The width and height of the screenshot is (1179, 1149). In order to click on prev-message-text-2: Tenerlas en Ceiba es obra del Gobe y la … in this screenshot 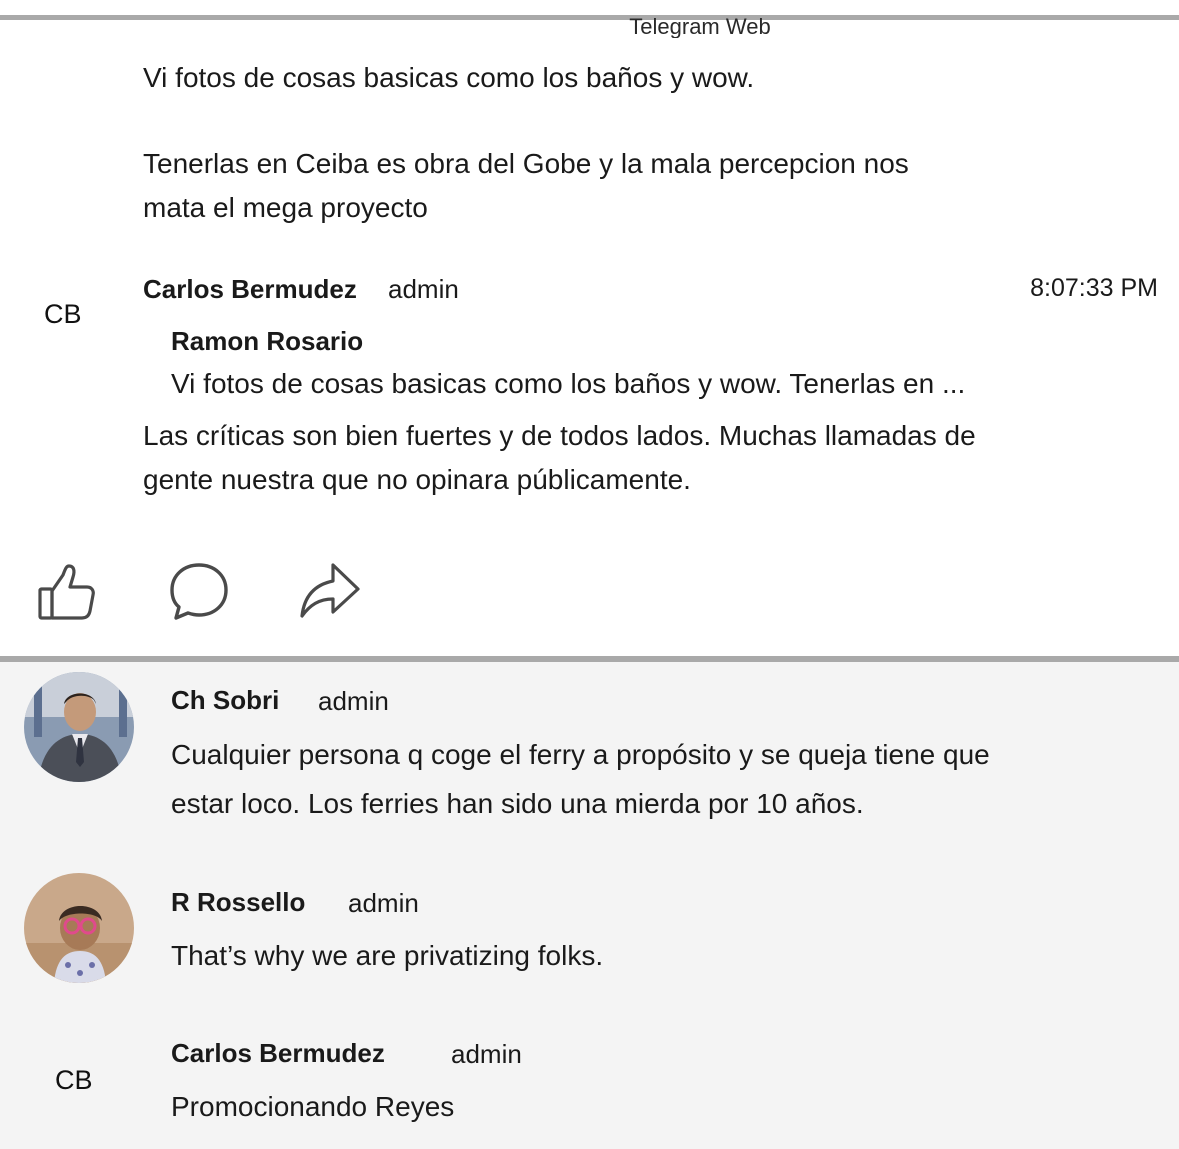, I will do `click(526, 163)`.